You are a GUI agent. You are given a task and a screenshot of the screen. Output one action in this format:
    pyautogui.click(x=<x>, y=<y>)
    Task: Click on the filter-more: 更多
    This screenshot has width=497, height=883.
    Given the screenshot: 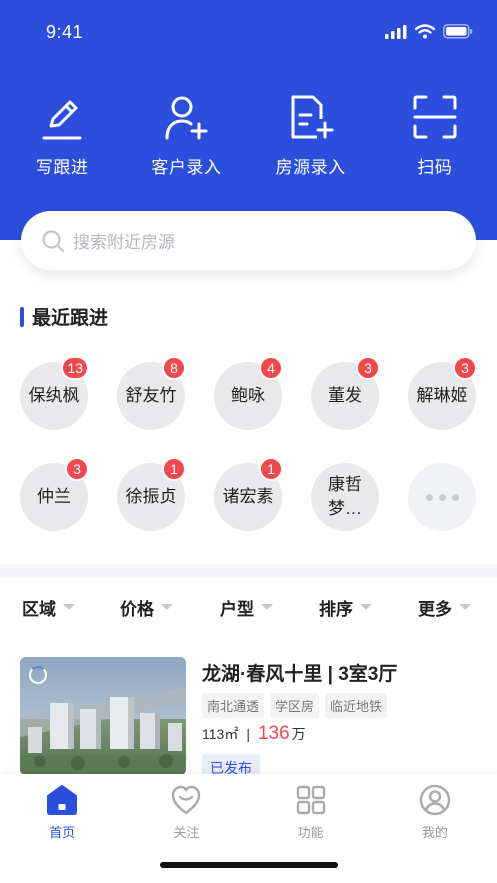 What is the action you would take?
    pyautogui.click(x=444, y=607)
    